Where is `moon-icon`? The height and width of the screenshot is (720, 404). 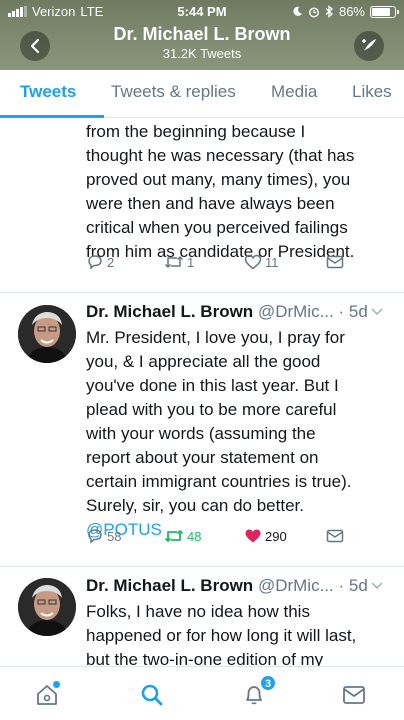 moon-icon is located at coordinates (298, 11).